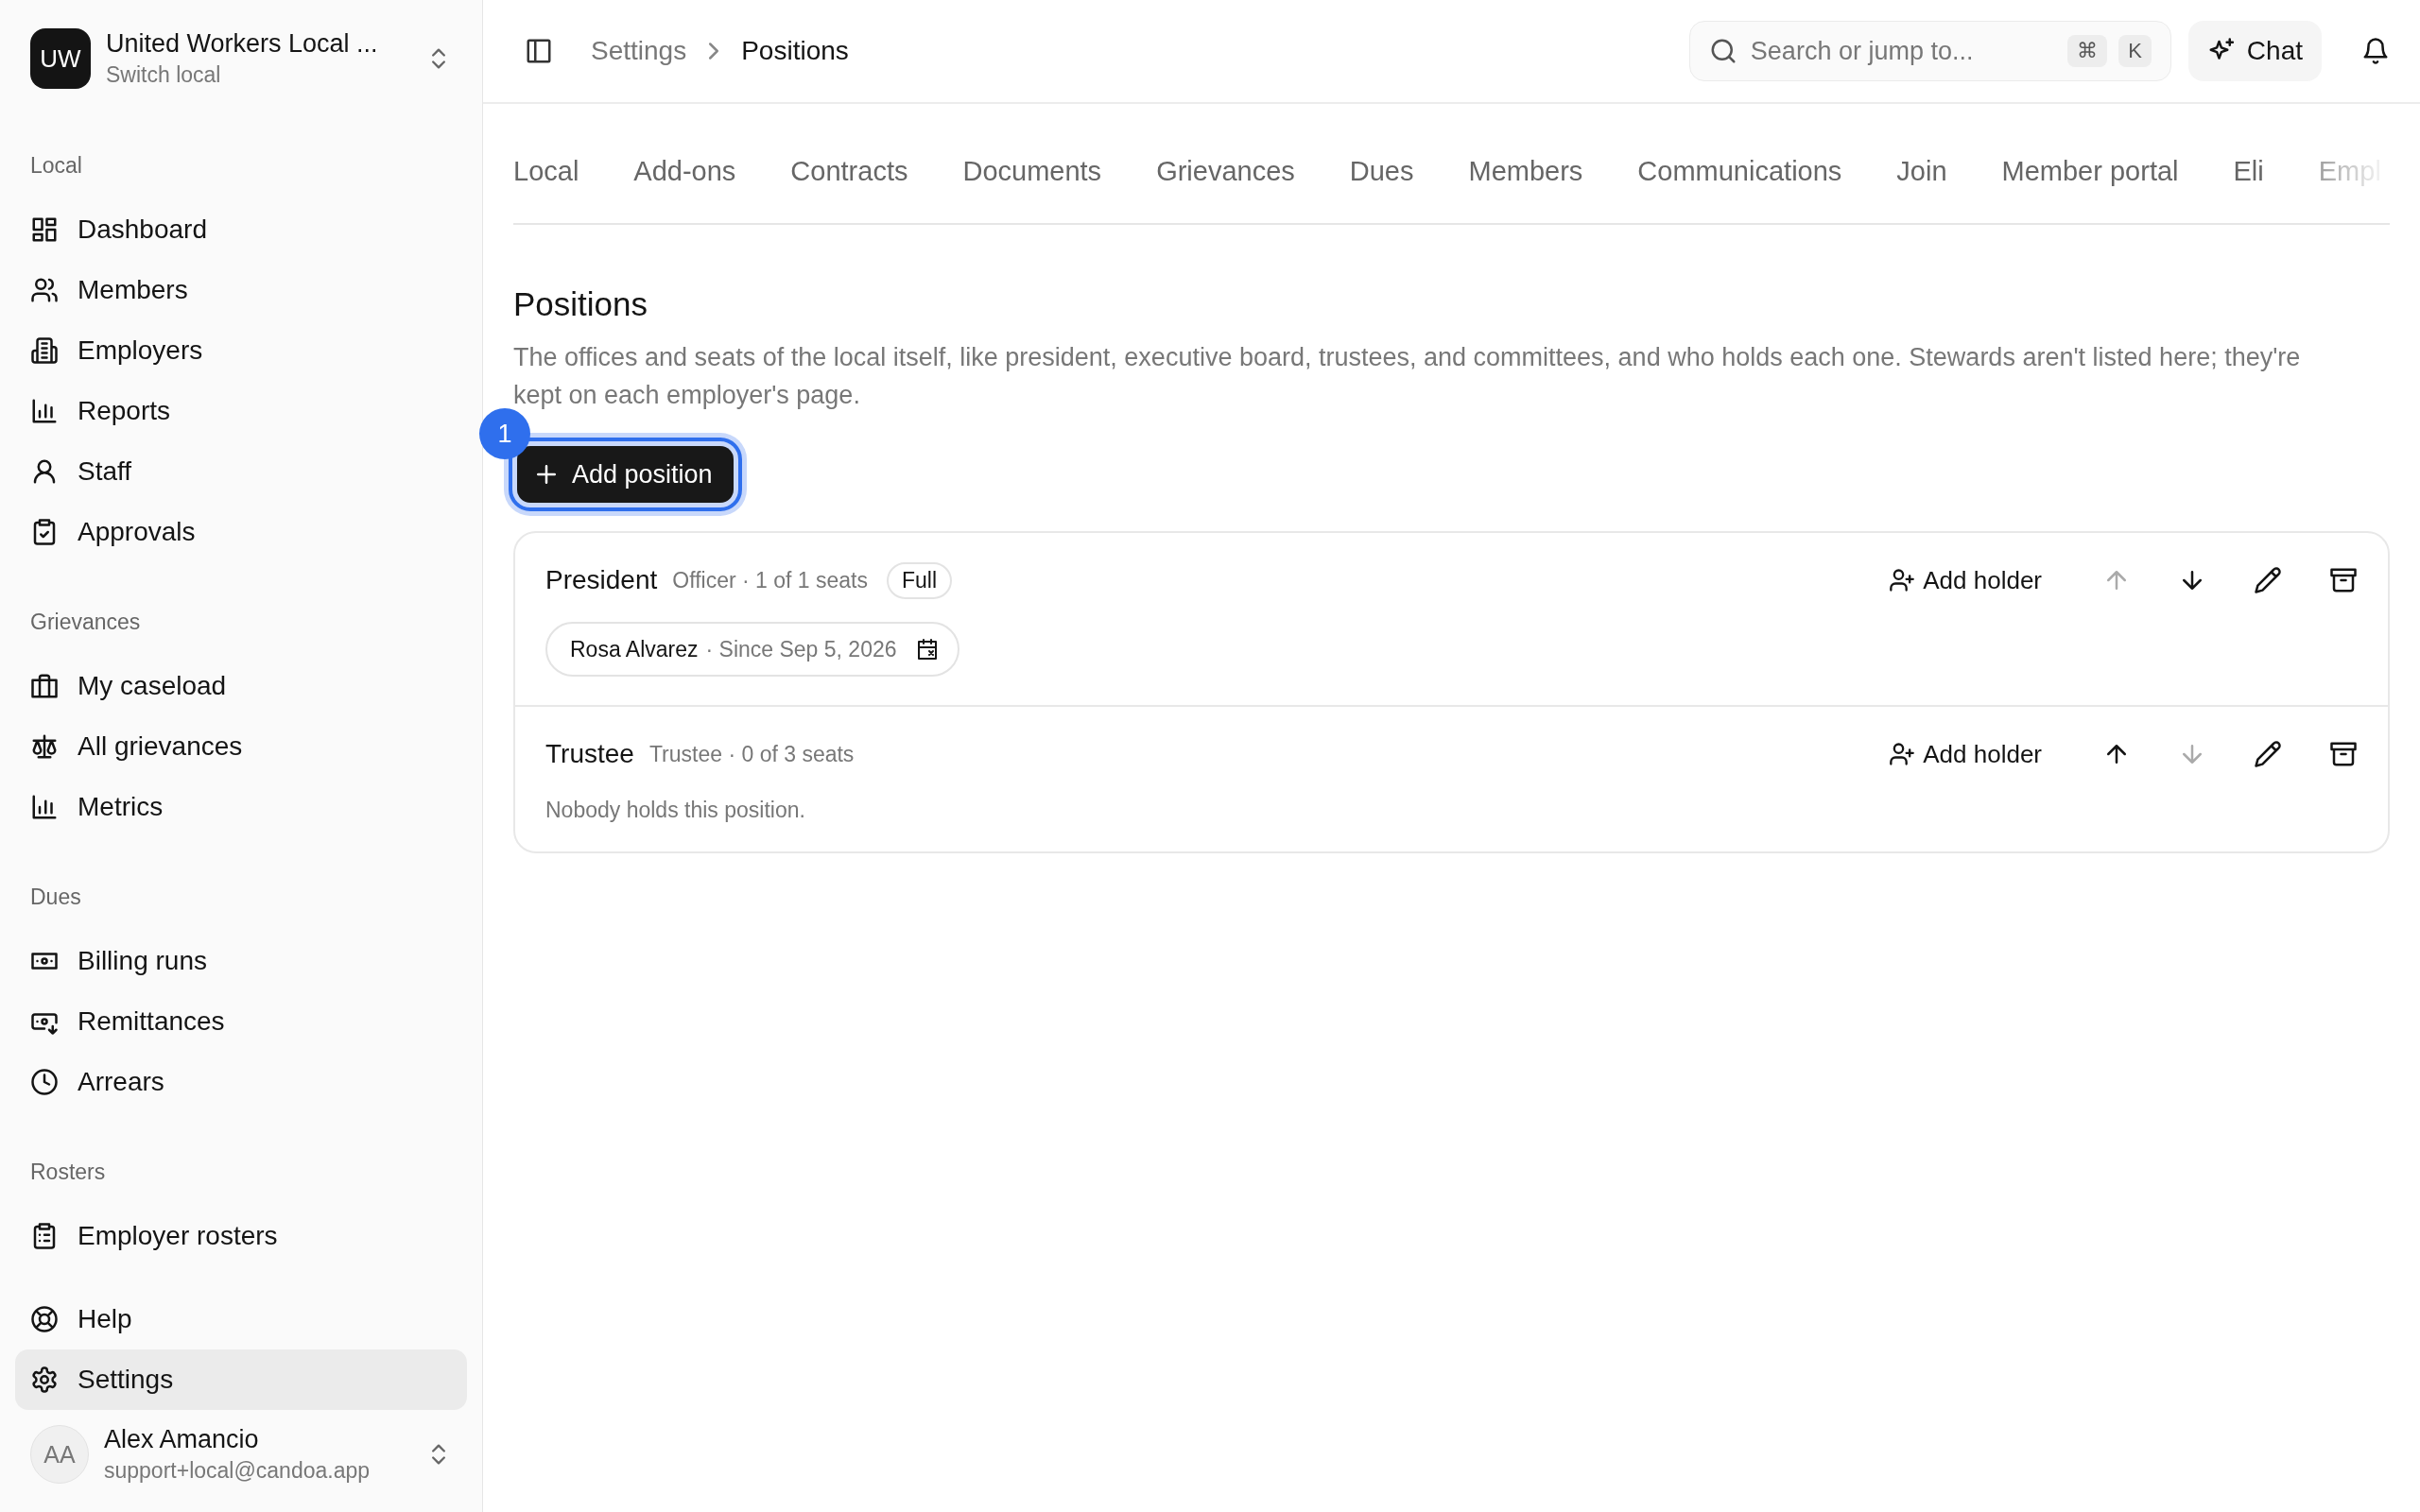  What do you see at coordinates (59, 1454) in the screenshot?
I see `user-avatar: AA` at bounding box center [59, 1454].